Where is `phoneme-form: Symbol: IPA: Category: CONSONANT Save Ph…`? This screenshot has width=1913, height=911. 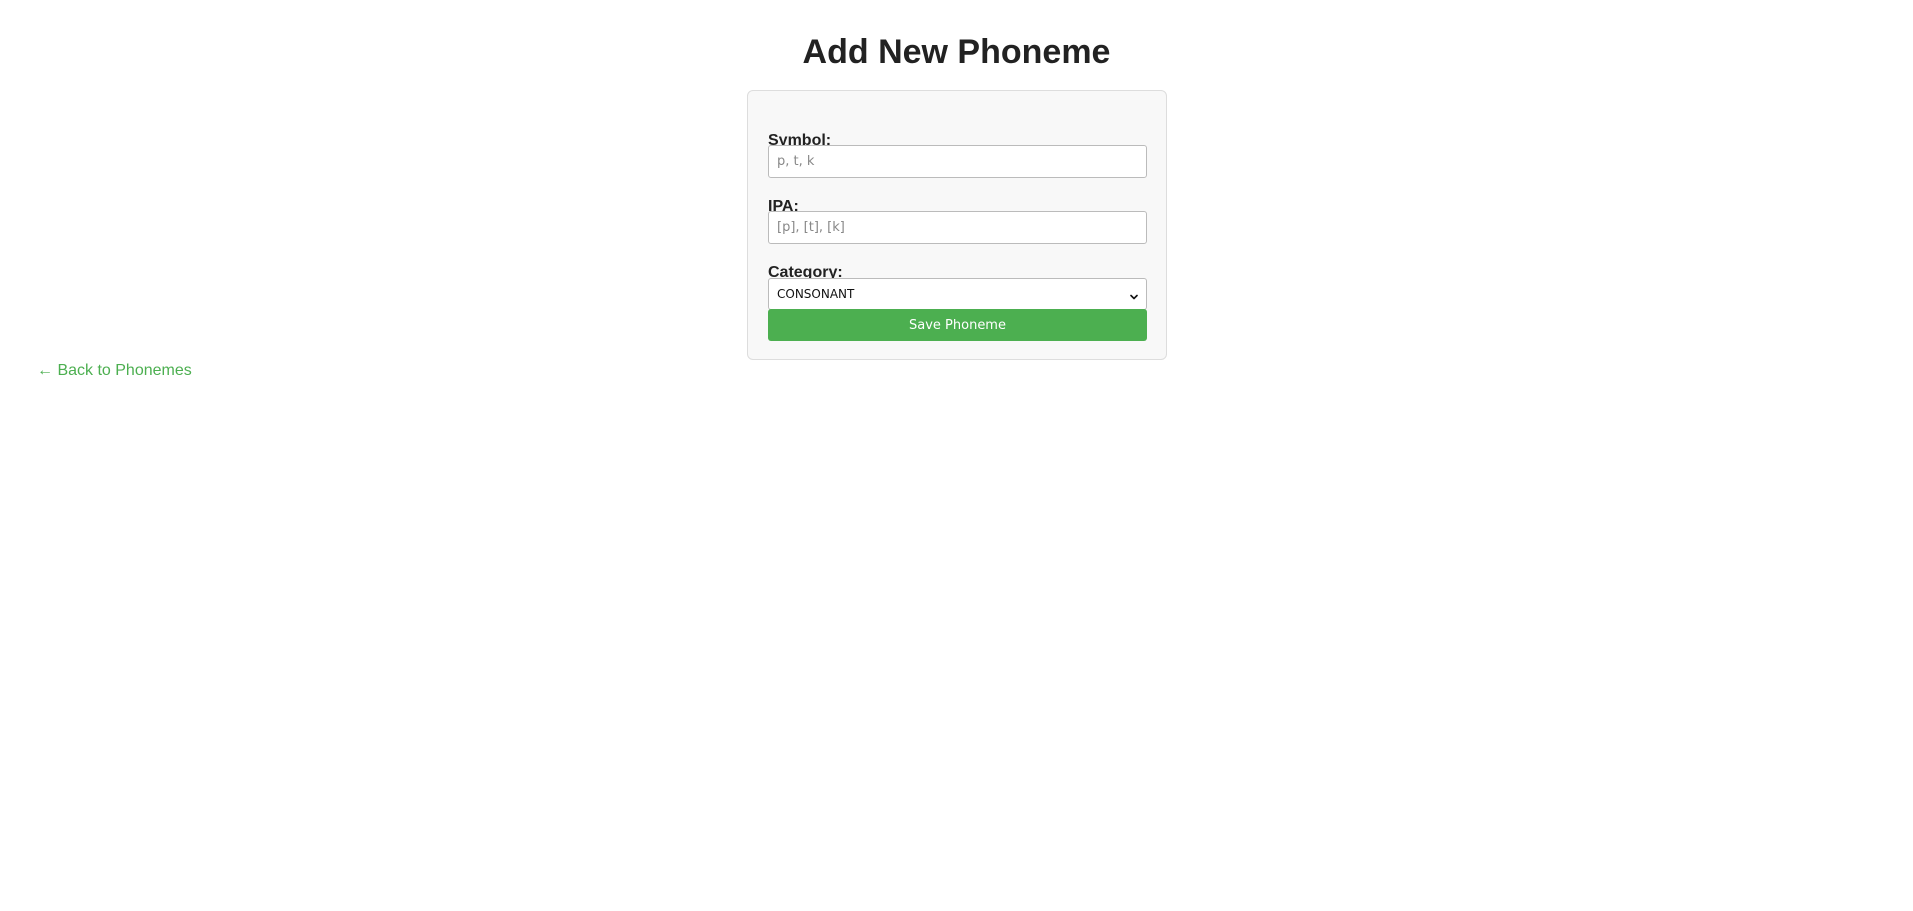 phoneme-form: Symbol: IPA: Category: CONSONANT Save Ph… is located at coordinates (957, 225).